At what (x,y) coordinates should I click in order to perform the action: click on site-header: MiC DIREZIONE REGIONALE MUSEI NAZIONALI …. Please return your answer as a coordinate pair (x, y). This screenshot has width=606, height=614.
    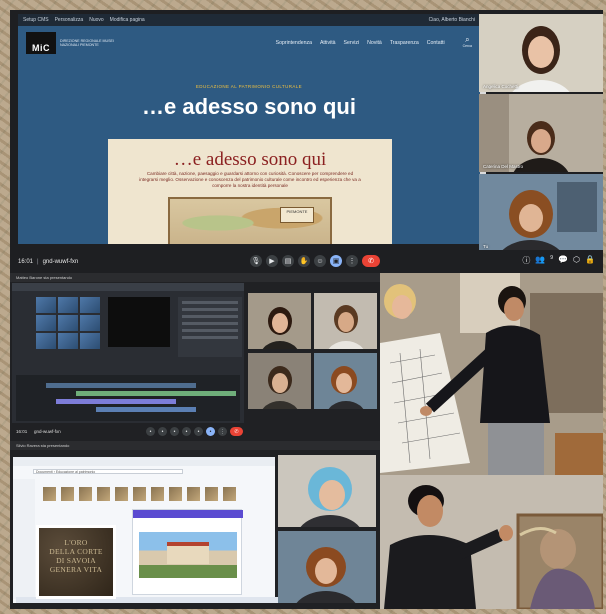
    Looking at the image, I should click on (249, 43).